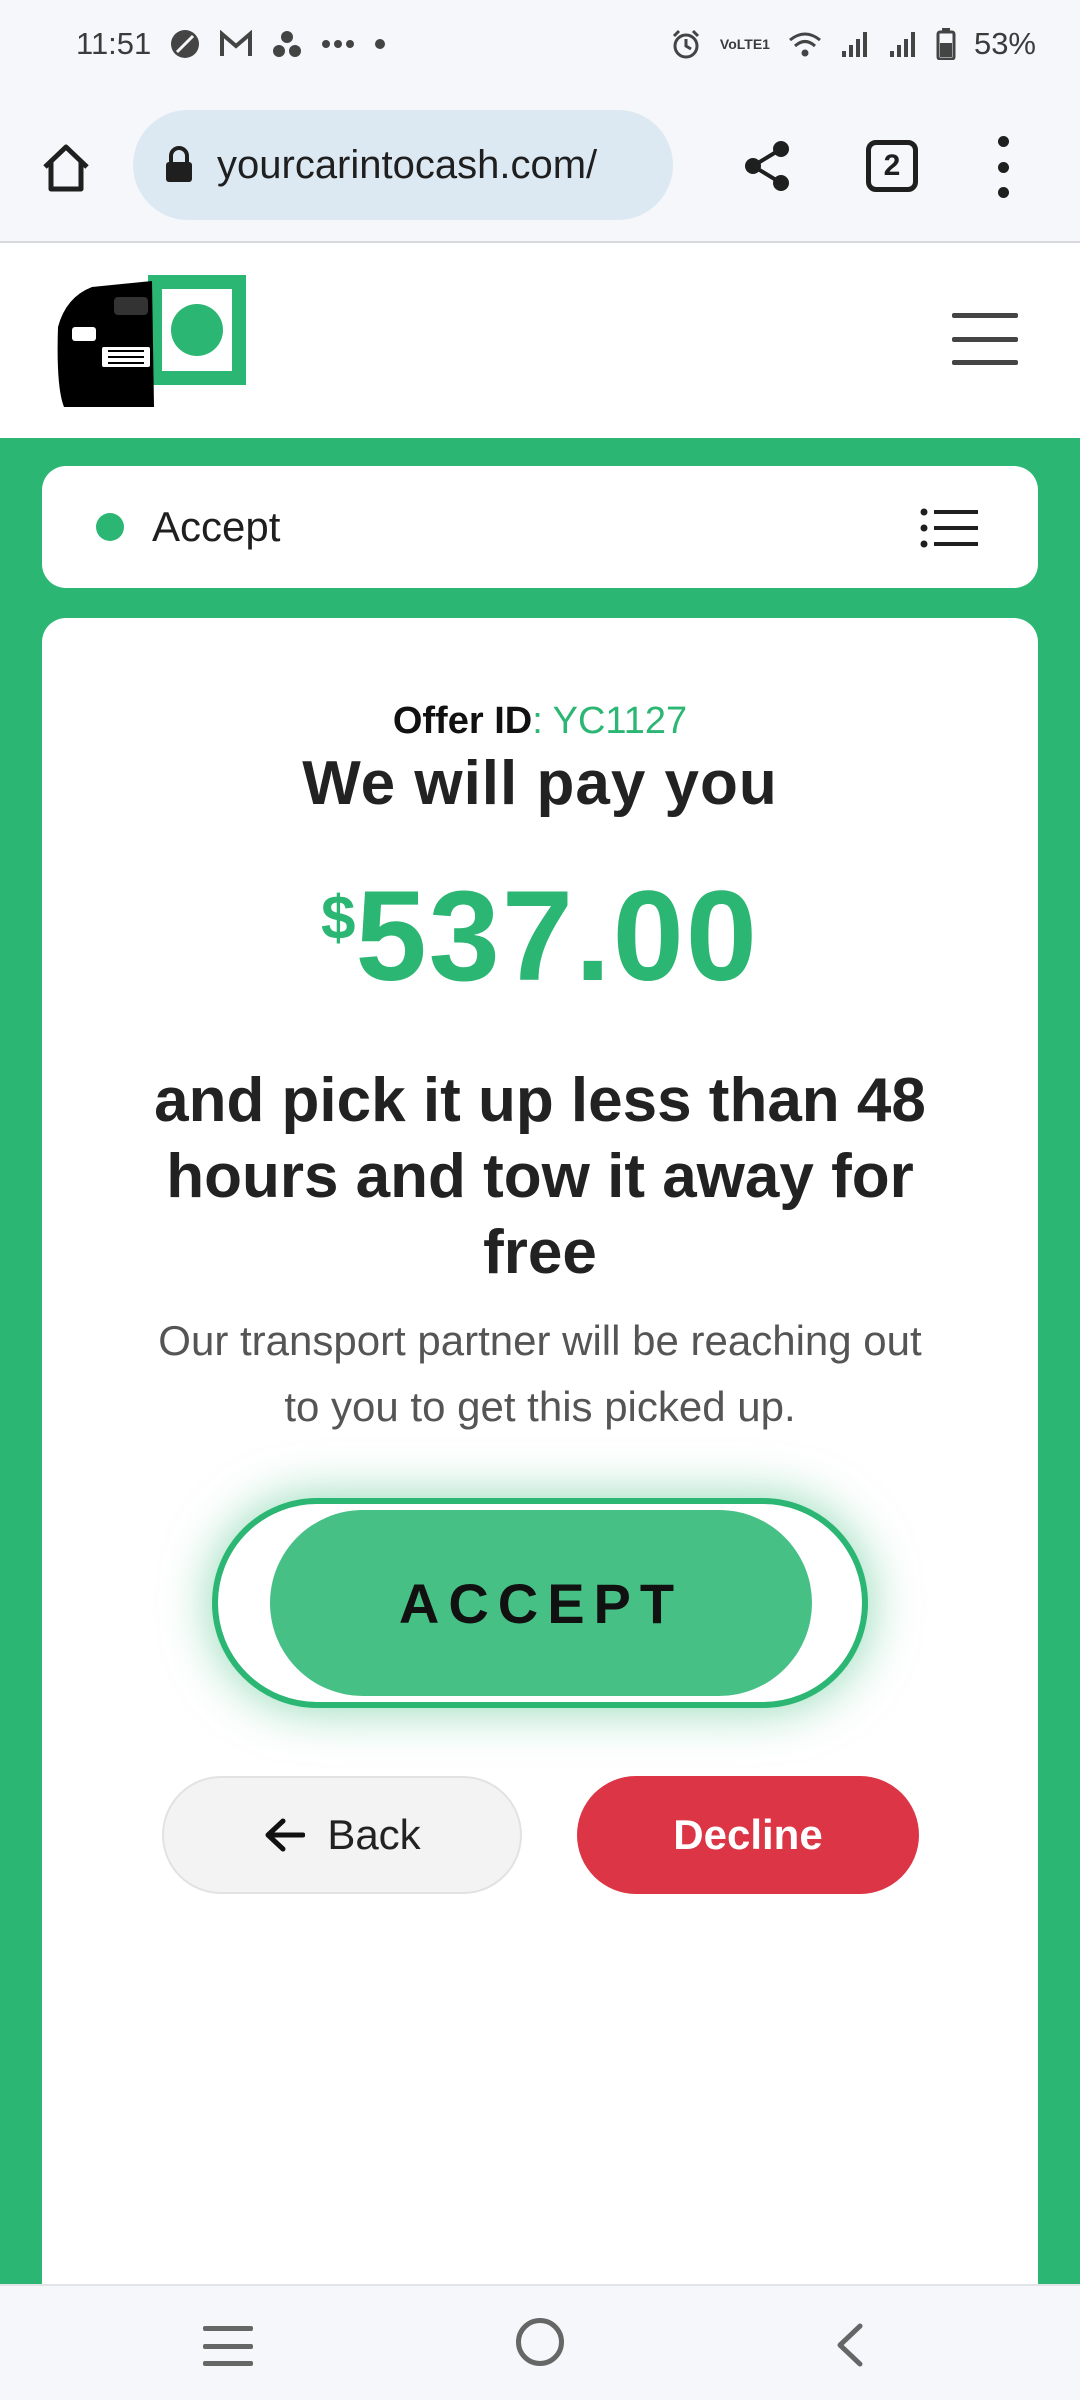 Image resolution: width=1080 pixels, height=2400 pixels. I want to click on status-right: VoLTE1 53%, so click(853, 44).